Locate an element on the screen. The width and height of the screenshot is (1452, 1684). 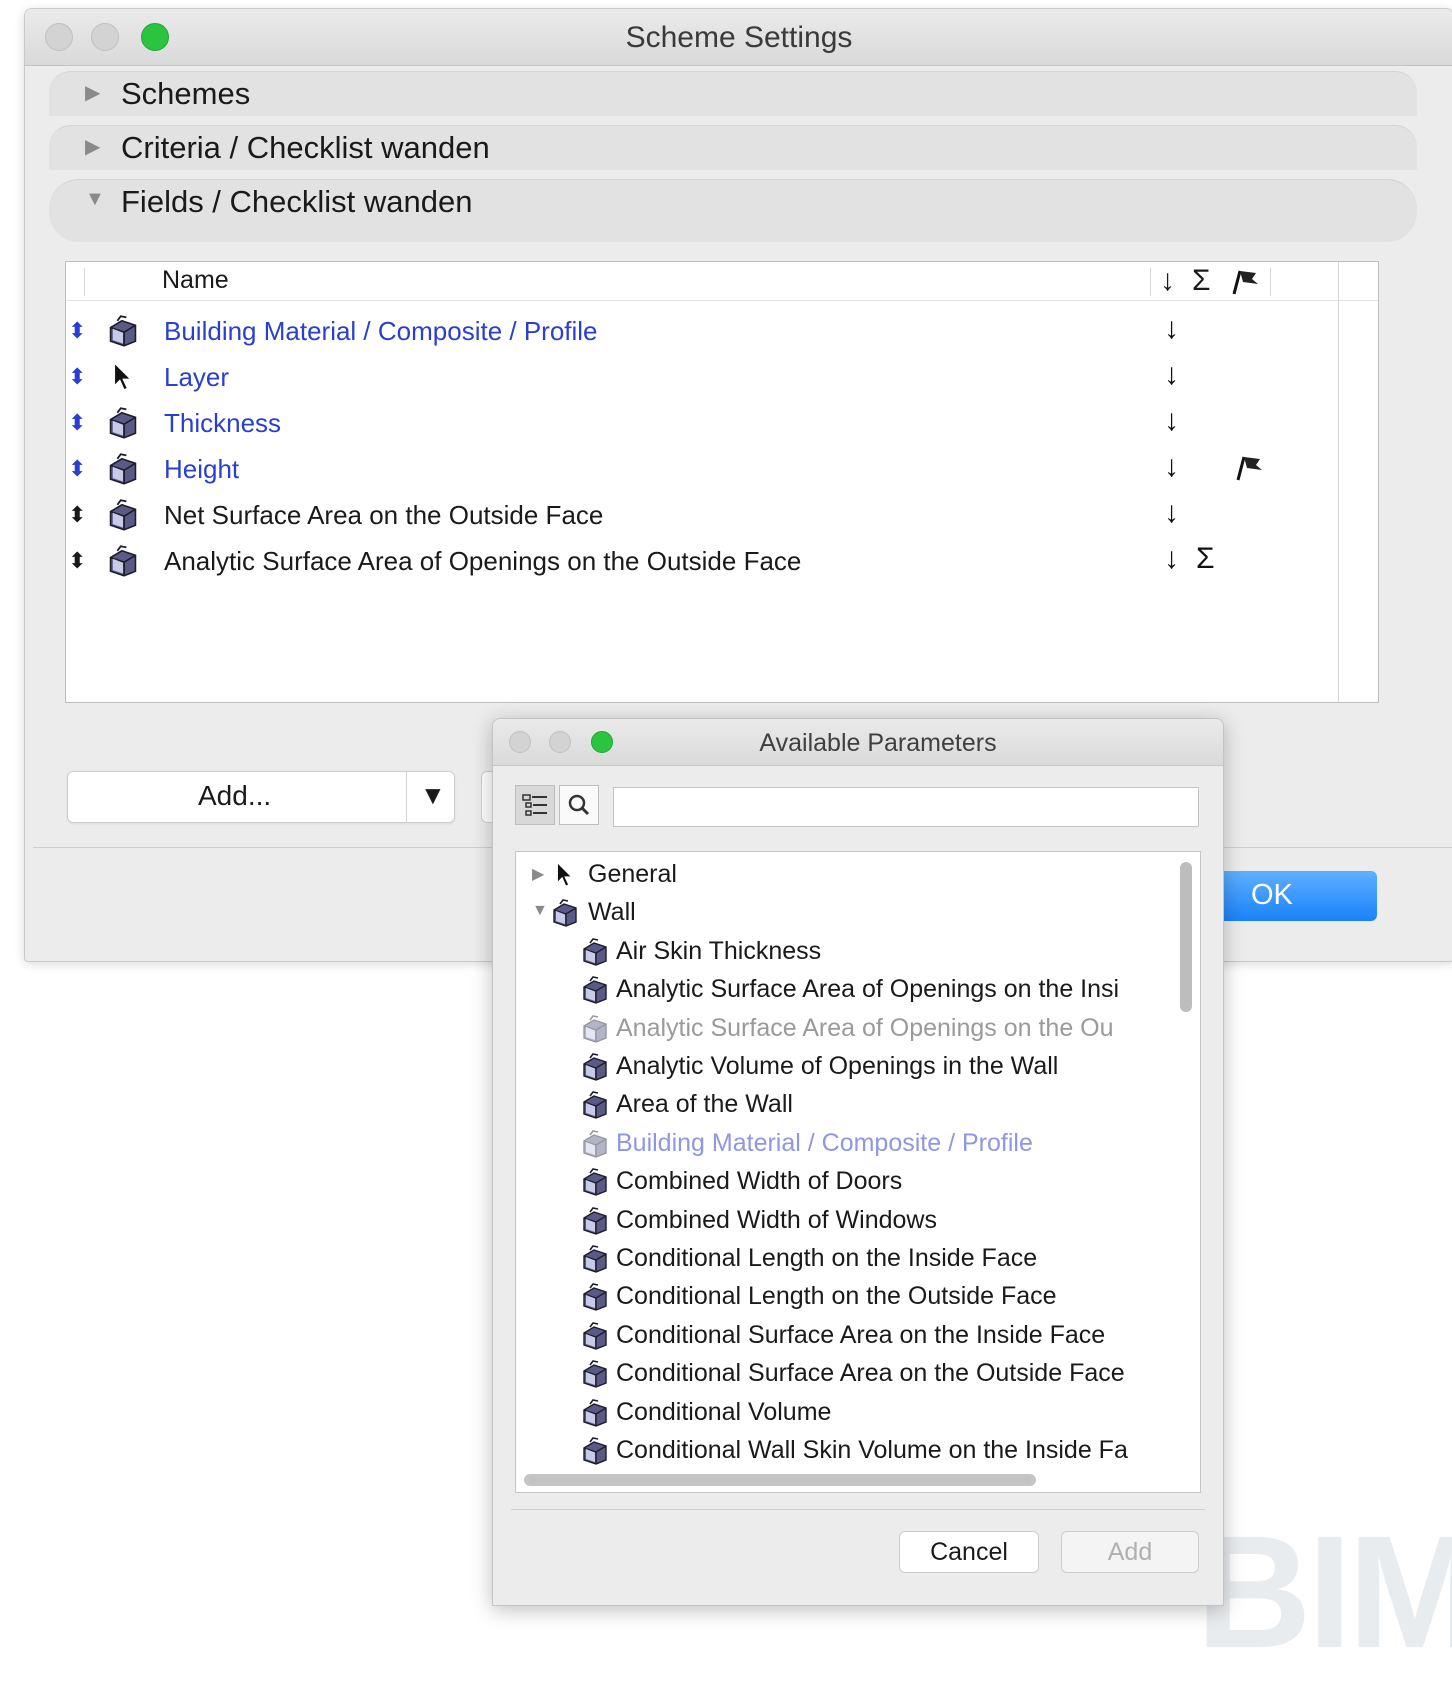
add-parameter-button: Add is located at coordinates (1130, 1552).